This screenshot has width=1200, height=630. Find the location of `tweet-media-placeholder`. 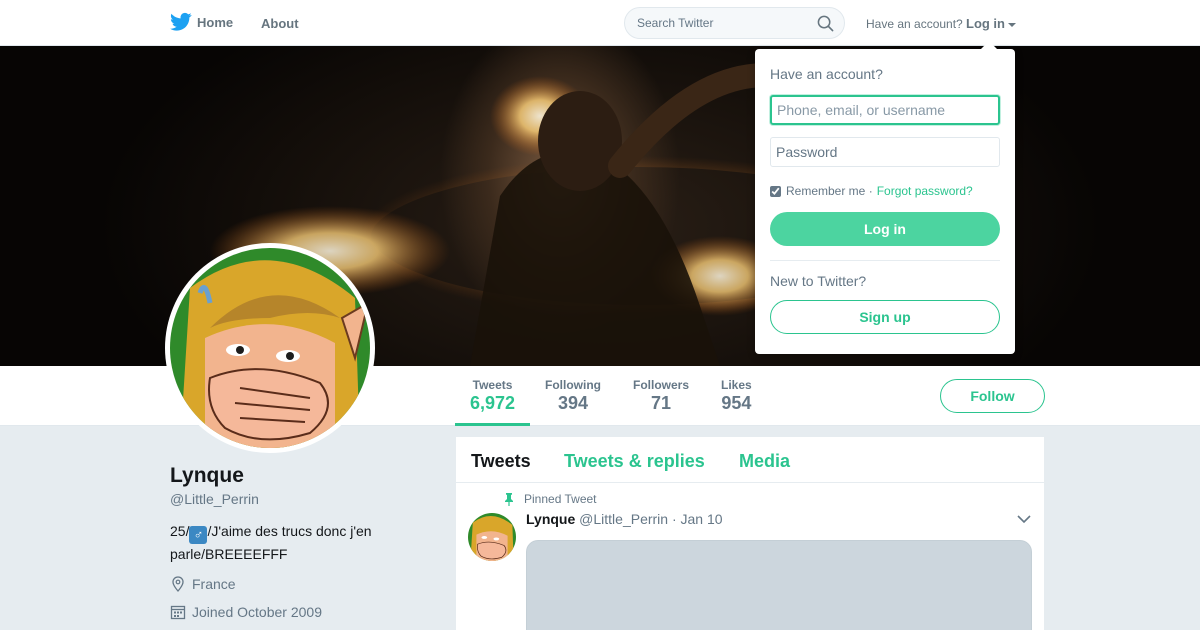

tweet-media-placeholder is located at coordinates (779, 585).